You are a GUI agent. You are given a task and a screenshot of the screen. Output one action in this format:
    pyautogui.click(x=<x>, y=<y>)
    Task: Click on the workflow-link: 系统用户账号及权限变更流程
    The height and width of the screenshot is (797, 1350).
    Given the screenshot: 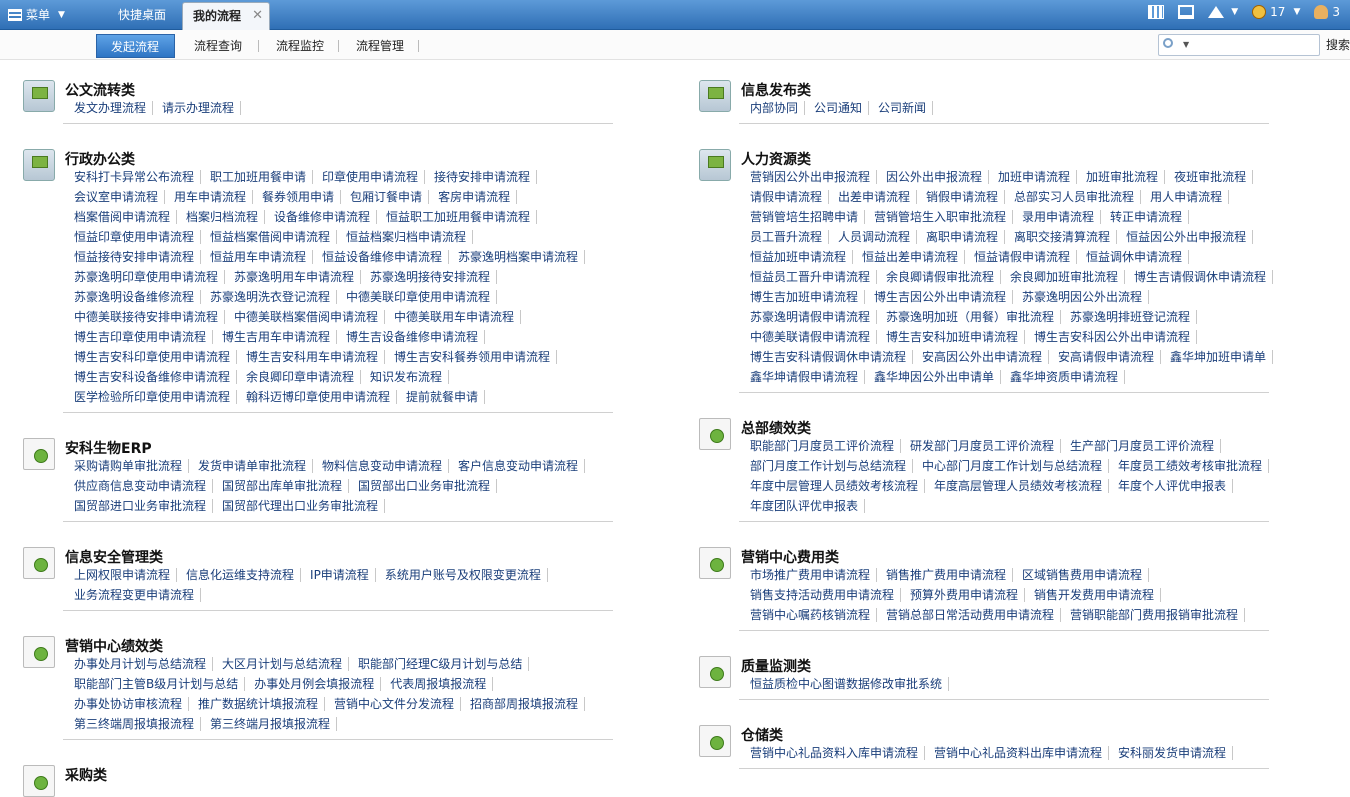 What is the action you would take?
    pyautogui.click(x=461, y=575)
    